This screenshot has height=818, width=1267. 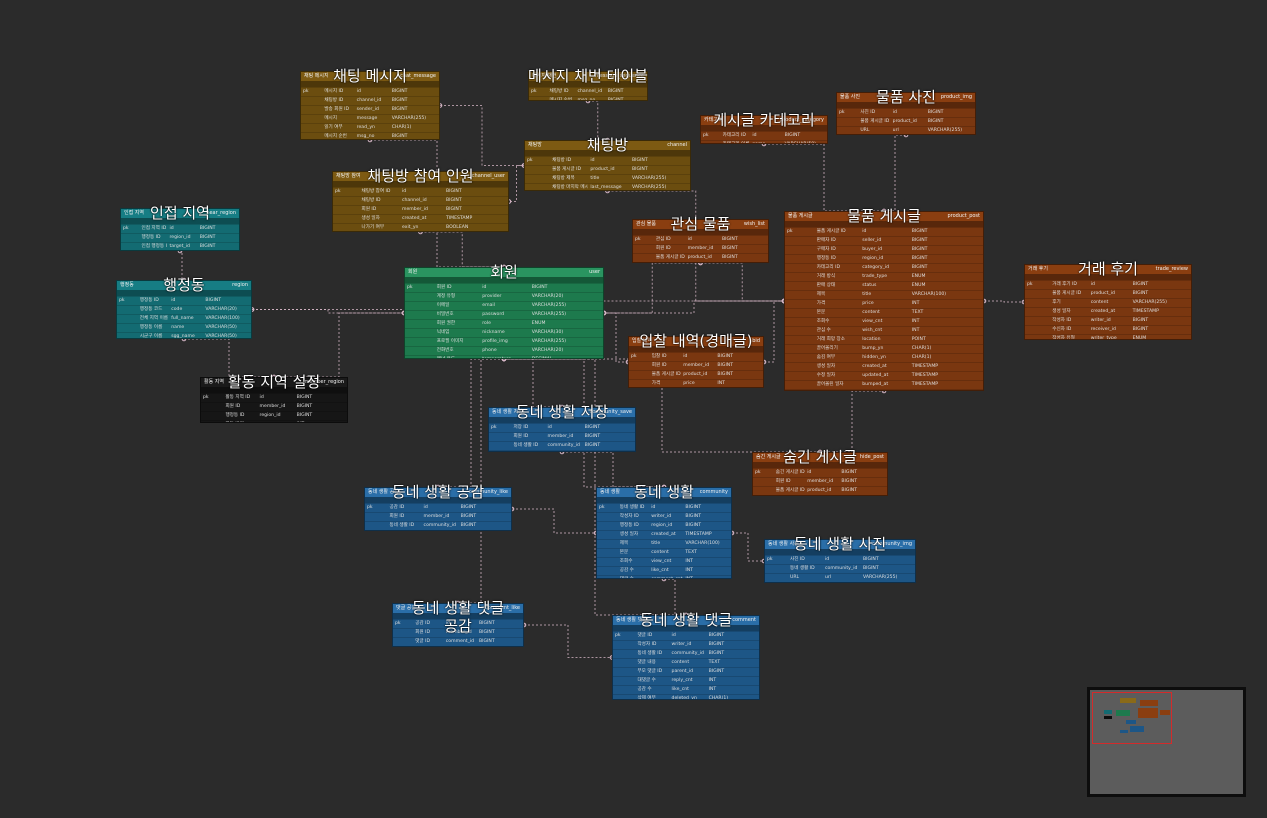 What do you see at coordinates (664, 552) in the screenshot?
I see `table-row: 본문 content TEXT` at bounding box center [664, 552].